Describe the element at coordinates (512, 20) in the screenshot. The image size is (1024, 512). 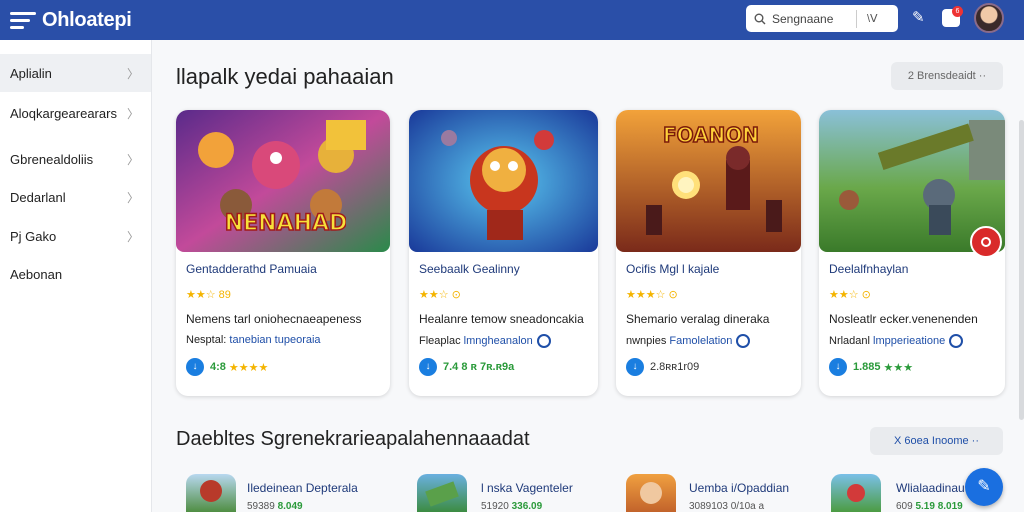
I see `top-bar: Ohloatepi Sengnaane \ᐯ ✎ 6` at that location.